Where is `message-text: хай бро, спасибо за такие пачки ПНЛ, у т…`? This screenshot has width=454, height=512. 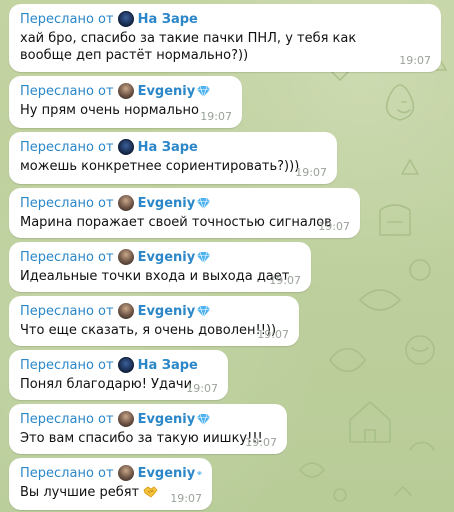
message-text: хай бро, спасибо за такие пачки ПНЛ, у т… is located at coordinates (188, 47).